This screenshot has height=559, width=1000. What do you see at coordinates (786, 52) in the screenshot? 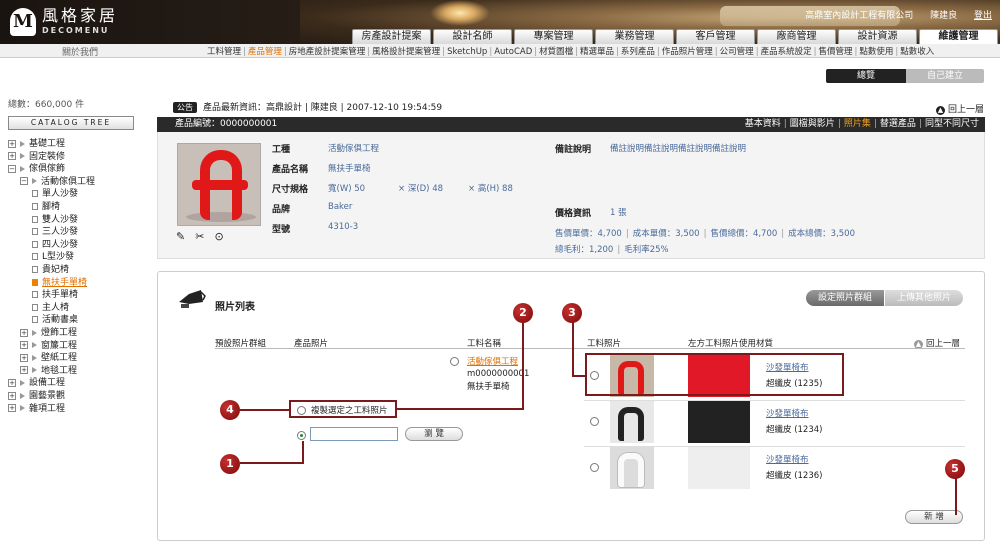
I see `subnav-item: 產品系統設定` at bounding box center [786, 52].